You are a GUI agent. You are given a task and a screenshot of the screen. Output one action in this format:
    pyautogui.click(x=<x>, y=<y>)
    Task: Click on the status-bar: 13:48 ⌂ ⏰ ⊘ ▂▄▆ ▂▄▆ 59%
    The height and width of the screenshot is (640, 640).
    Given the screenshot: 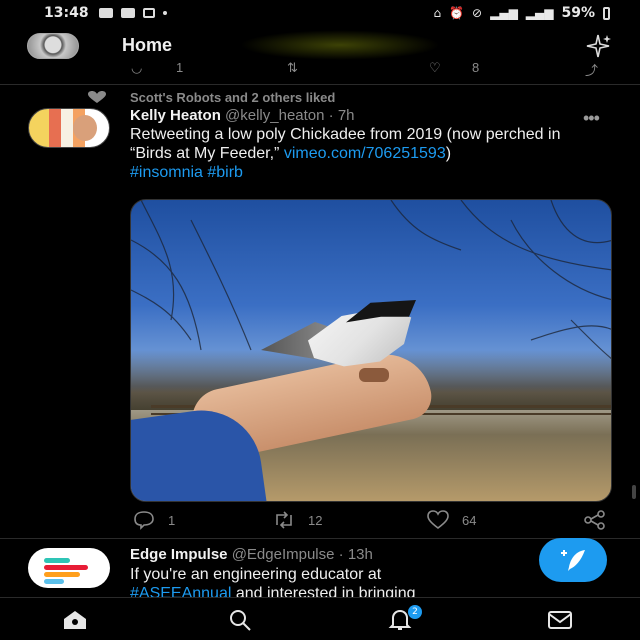 What is the action you would take?
    pyautogui.click(x=320, y=13)
    